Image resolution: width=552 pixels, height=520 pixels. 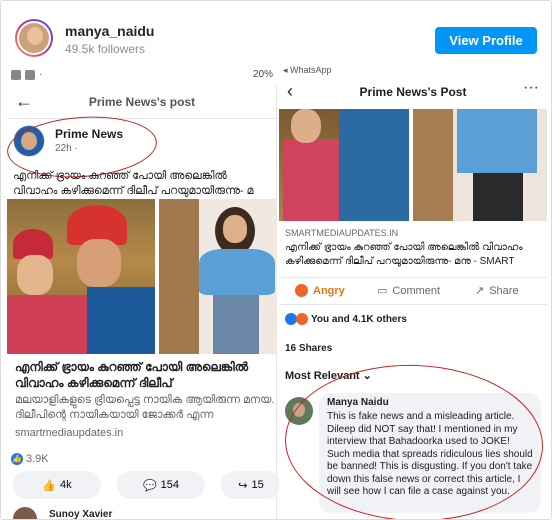 What do you see at coordinates (382, 291) in the screenshot?
I see `comment-icon: ▭` at bounding box center [382, 291].